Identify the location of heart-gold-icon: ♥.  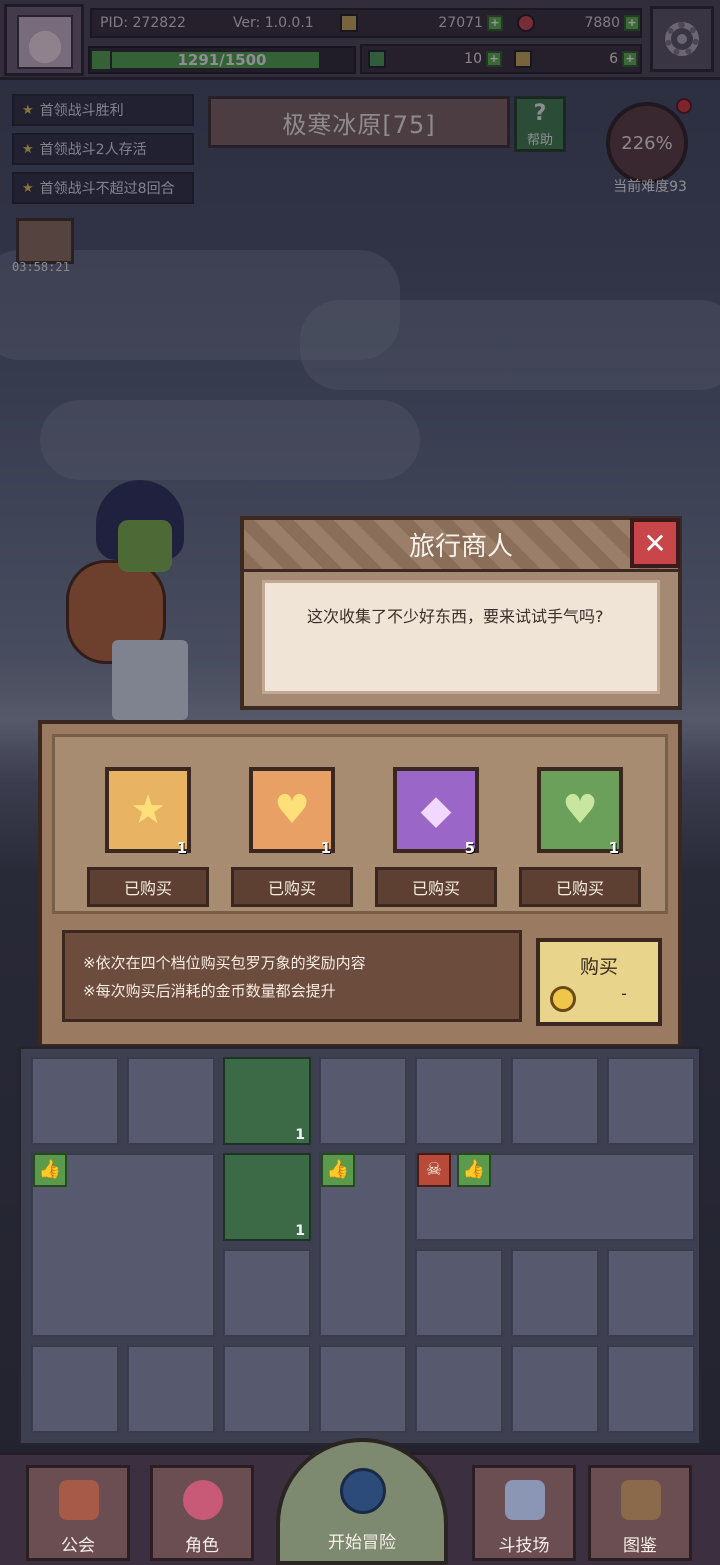
(292, 810).